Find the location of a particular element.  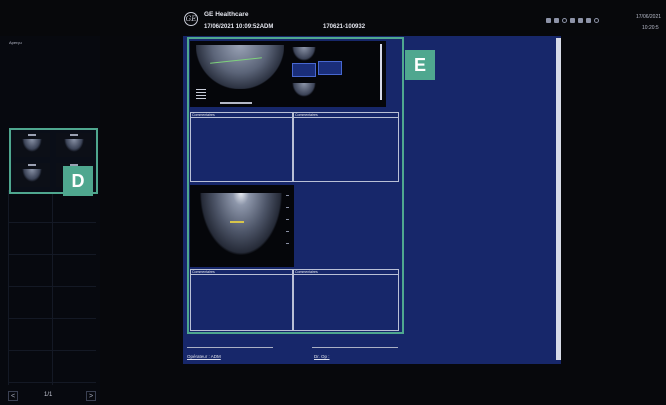

operator-signature: Opérateur : ADM is located at coordinates (204, 356).